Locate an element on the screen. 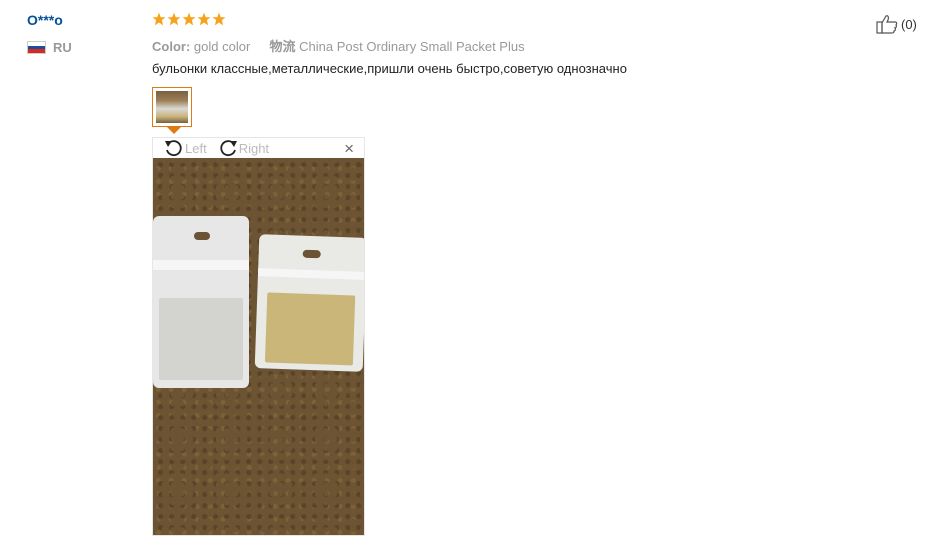 The height and width of the screenshot is (546, 951). silver-beads-bag is located at coordinates (201, 302).